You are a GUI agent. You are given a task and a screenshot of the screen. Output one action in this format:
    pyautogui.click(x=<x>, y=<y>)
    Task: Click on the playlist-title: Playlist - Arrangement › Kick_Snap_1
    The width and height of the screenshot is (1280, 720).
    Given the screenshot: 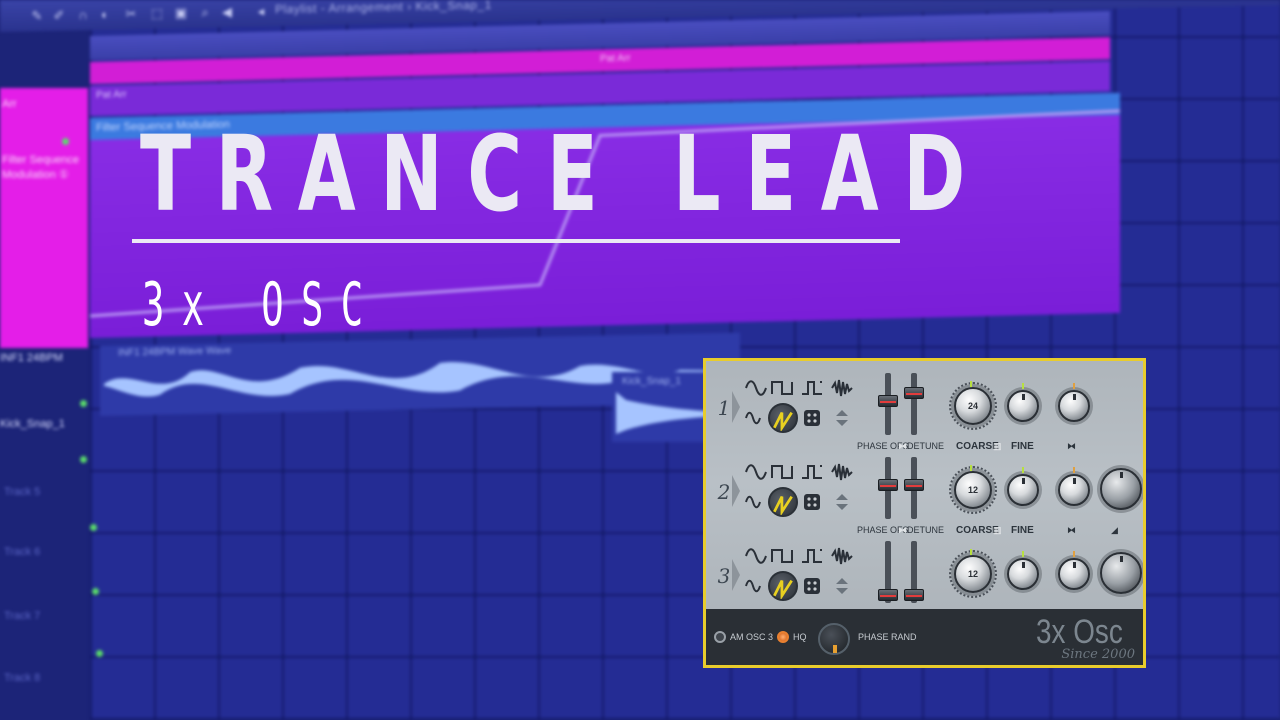 What is the action you would take?
    pyautogui.click(x=383, y=8)
    